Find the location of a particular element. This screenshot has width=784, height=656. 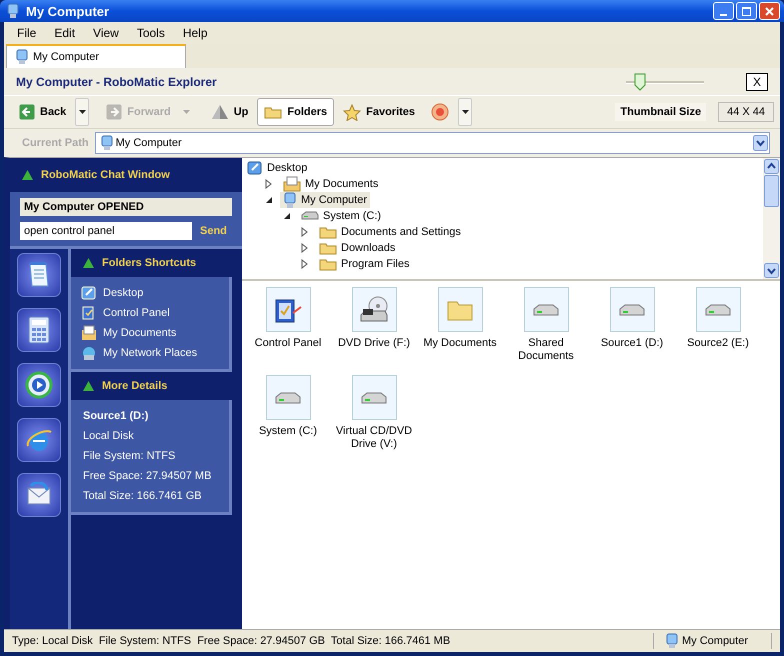

explorer-item: DVD Drive (F:) is located at coordinates (374, 331).